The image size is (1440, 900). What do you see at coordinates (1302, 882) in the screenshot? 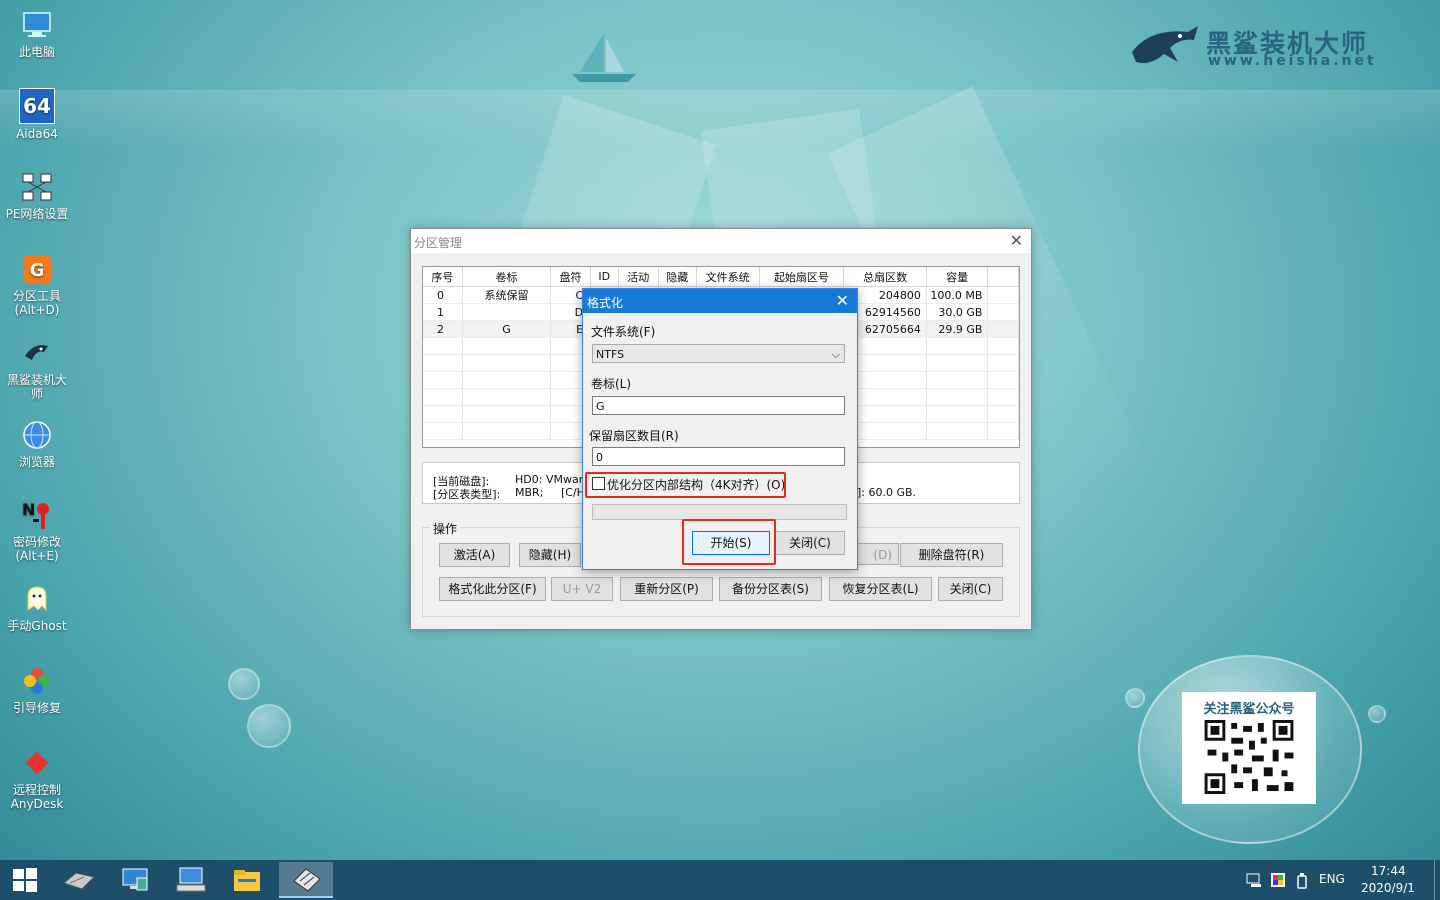
I see `usb-tray-icon` at bounding box center [1302, 882].